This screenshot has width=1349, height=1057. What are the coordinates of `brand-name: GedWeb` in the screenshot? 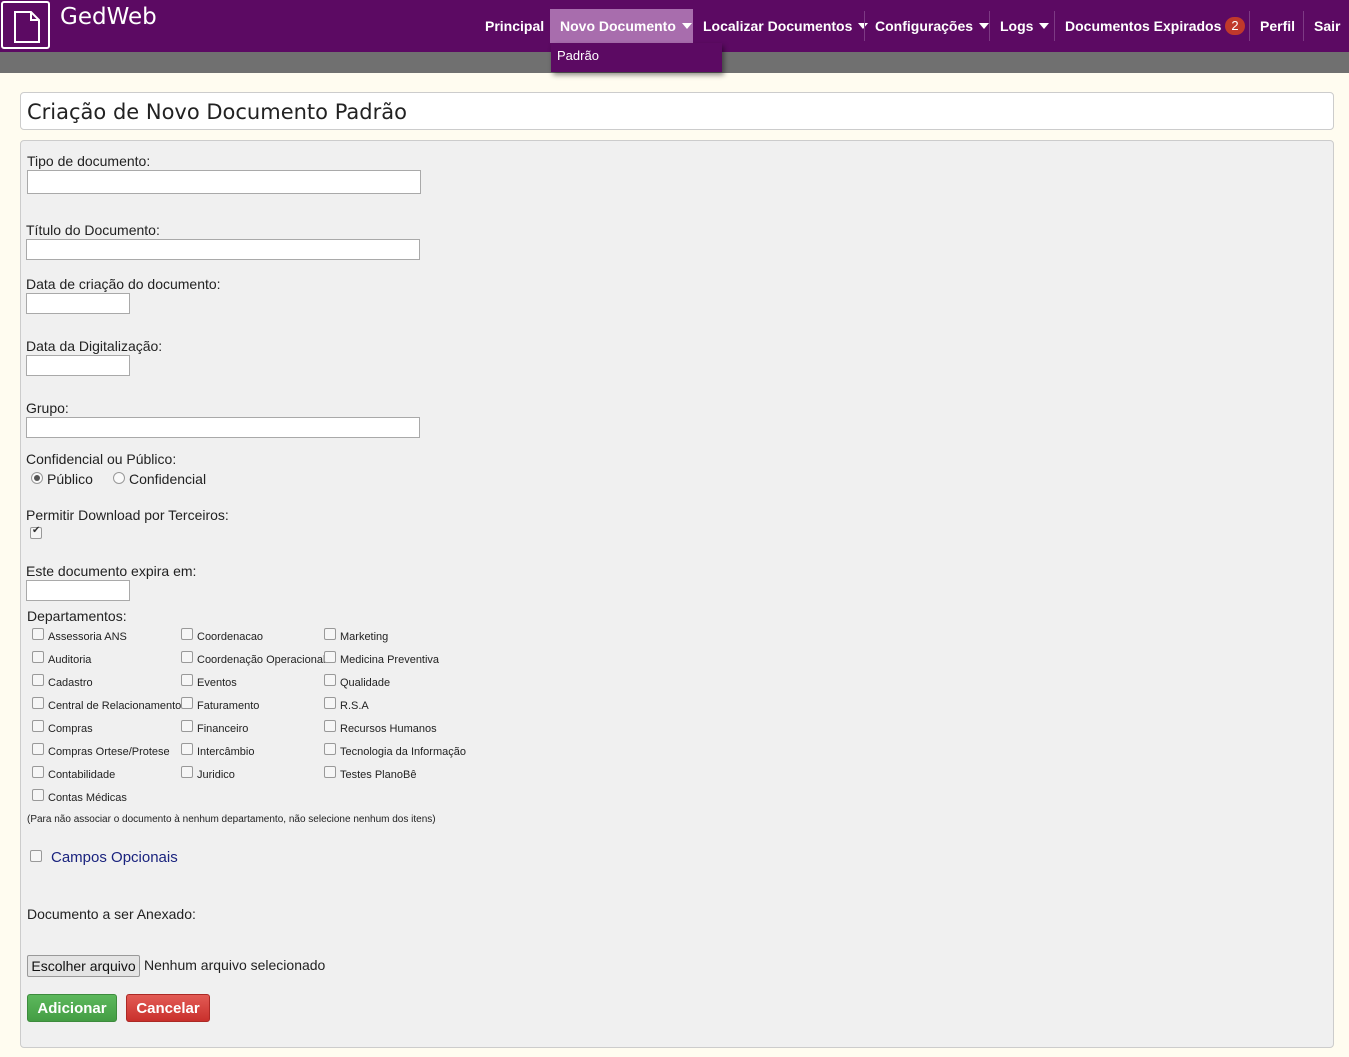 It's located at (108, 17).